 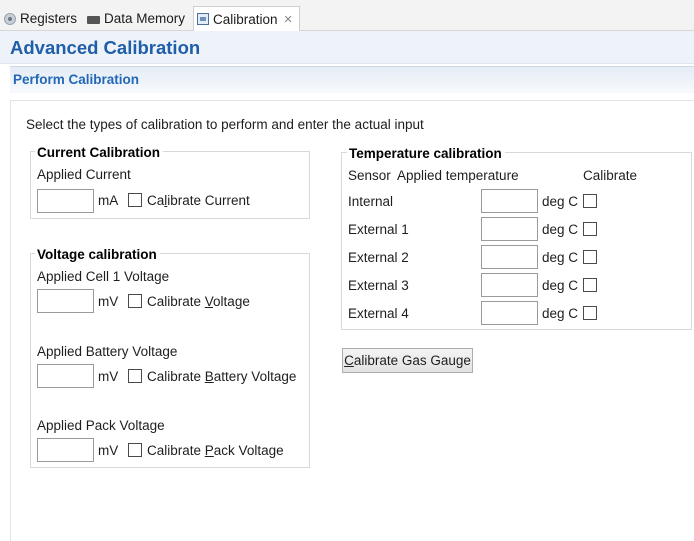 I want to click on tab-label: Calibration, so click(x=245, y=19).